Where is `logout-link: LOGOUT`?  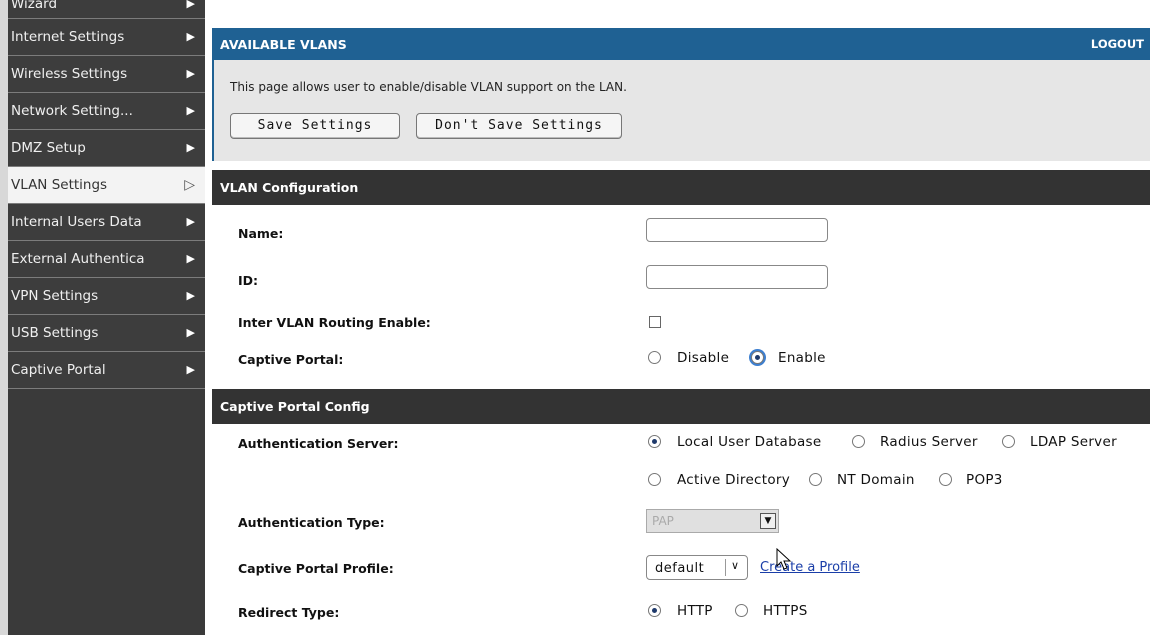
logout-link: LOGOUT is located at coordinates (1117, 44).